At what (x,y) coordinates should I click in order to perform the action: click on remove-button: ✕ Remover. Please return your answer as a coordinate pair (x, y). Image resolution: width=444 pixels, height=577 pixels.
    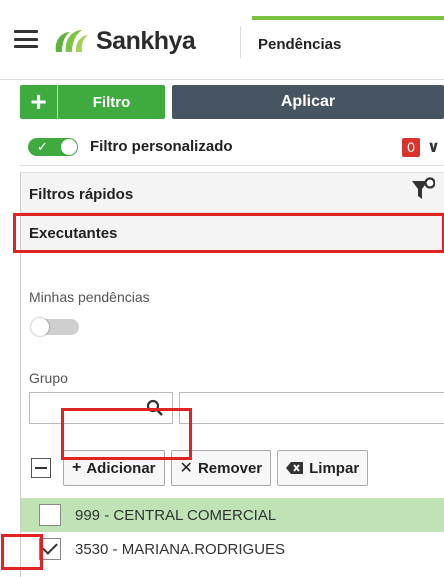
    Looking at the image, I should click on (221, 468).